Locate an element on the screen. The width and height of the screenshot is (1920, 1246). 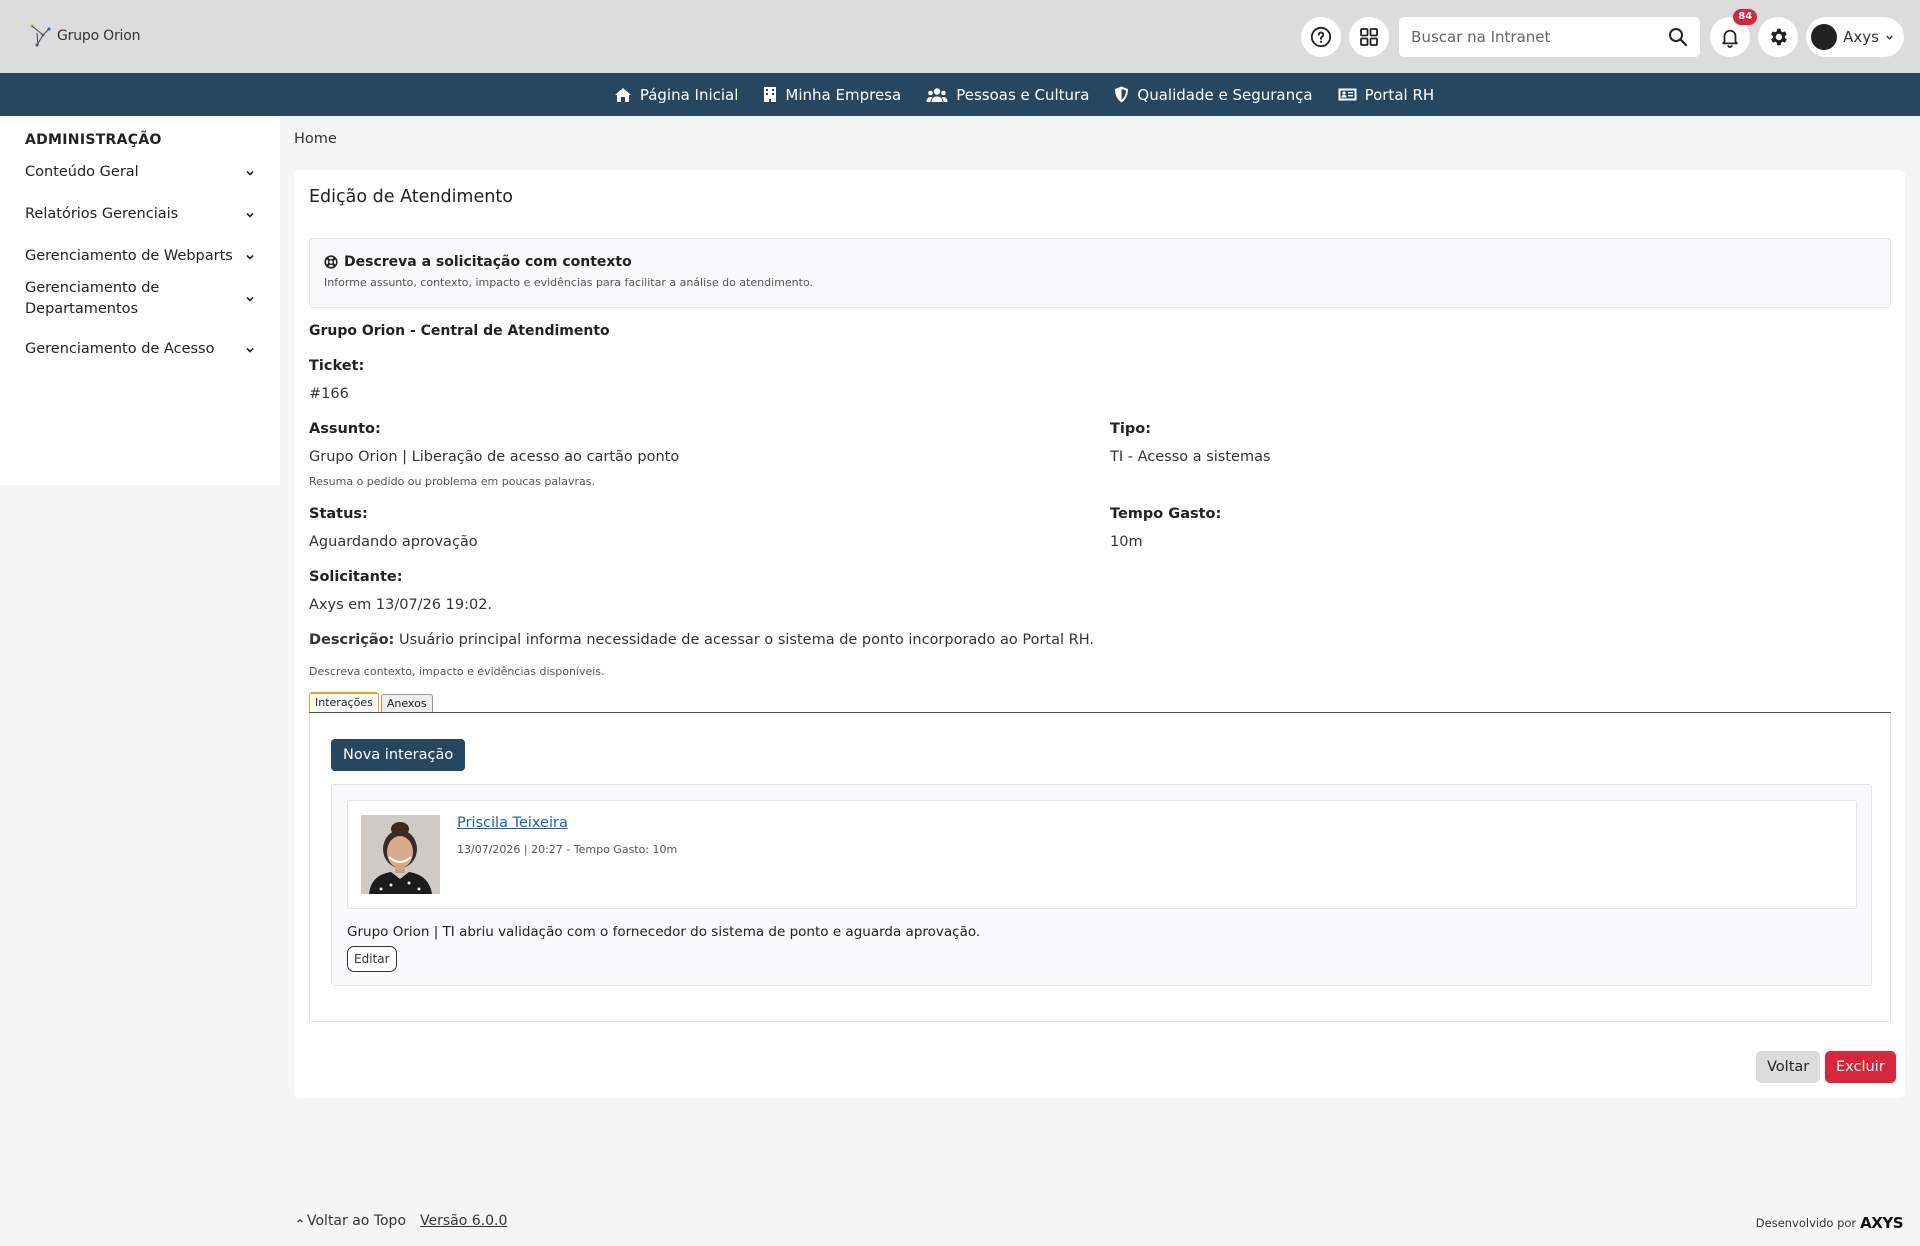
person-photo-icon is located at coordinates (400, 854).